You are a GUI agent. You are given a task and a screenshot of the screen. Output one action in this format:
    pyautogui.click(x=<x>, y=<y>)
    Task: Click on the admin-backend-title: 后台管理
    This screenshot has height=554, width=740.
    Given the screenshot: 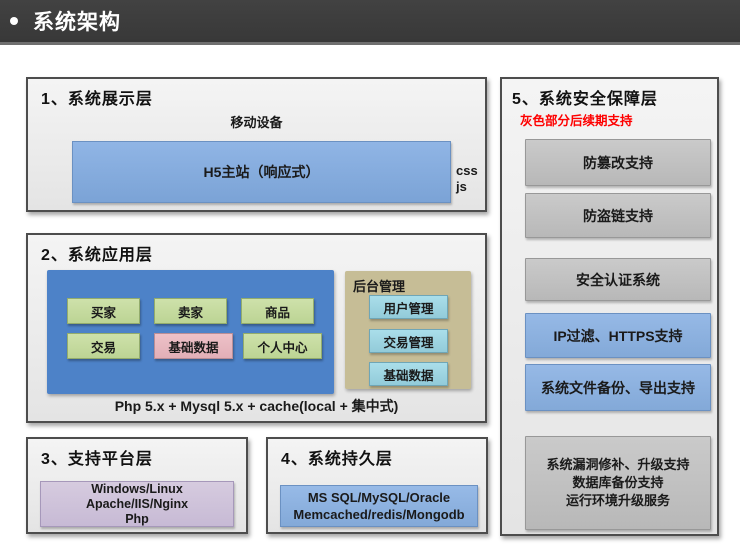 What is the action you would take?
    pyautogui.click(x=379, y=286)
    